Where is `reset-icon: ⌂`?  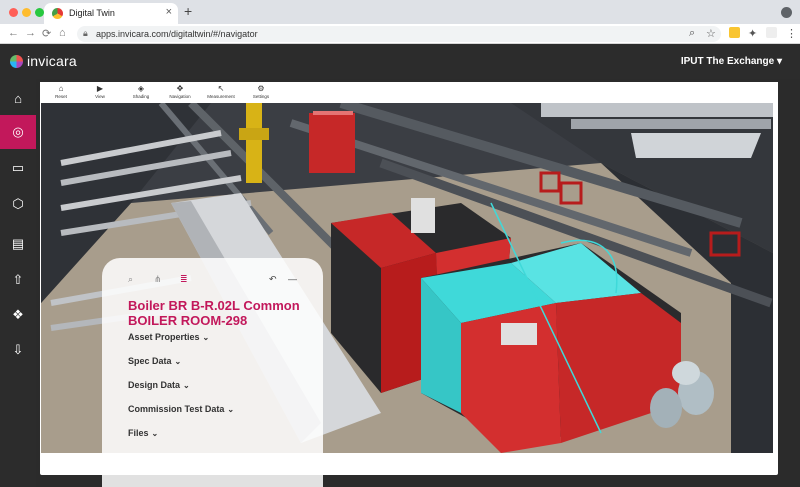
reset-icon: ⌂ is located at coordinates (61, 88).